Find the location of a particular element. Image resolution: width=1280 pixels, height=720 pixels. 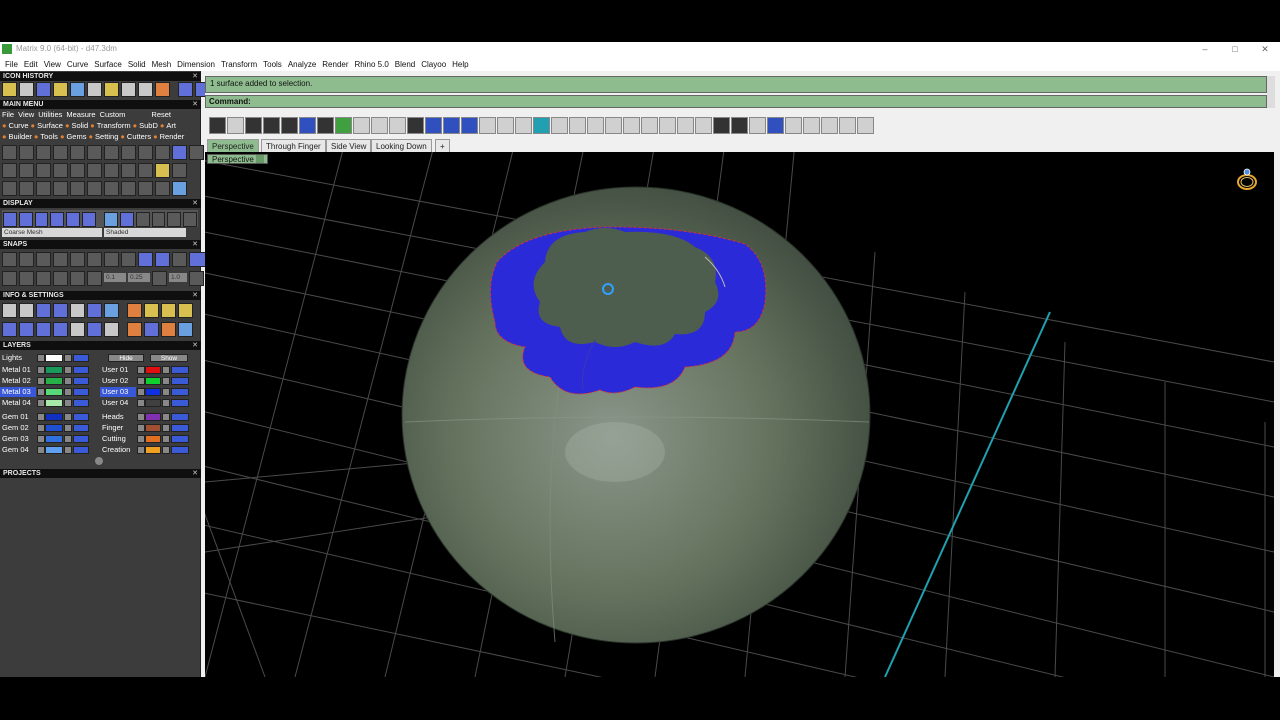

viewport-label: Perspective is located at coordinates (237, 159).